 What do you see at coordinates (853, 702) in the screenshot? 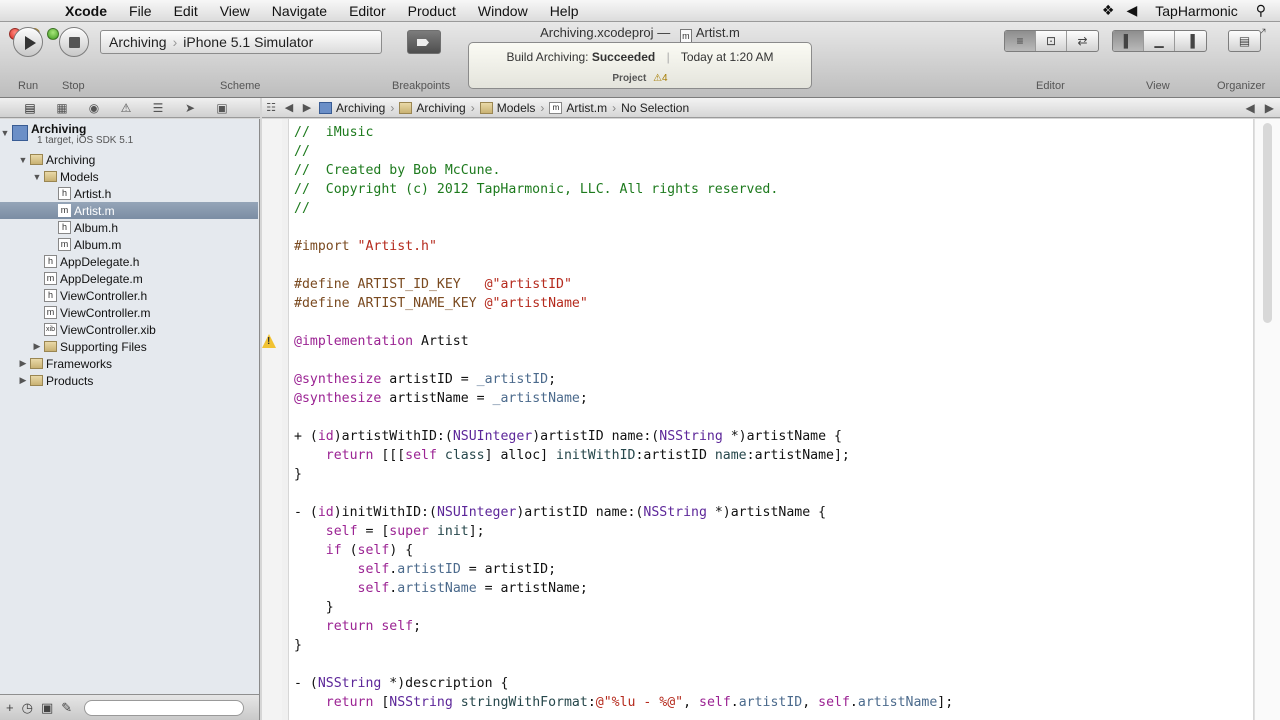
I see `code-text: .` at bounding box center [853, 702].